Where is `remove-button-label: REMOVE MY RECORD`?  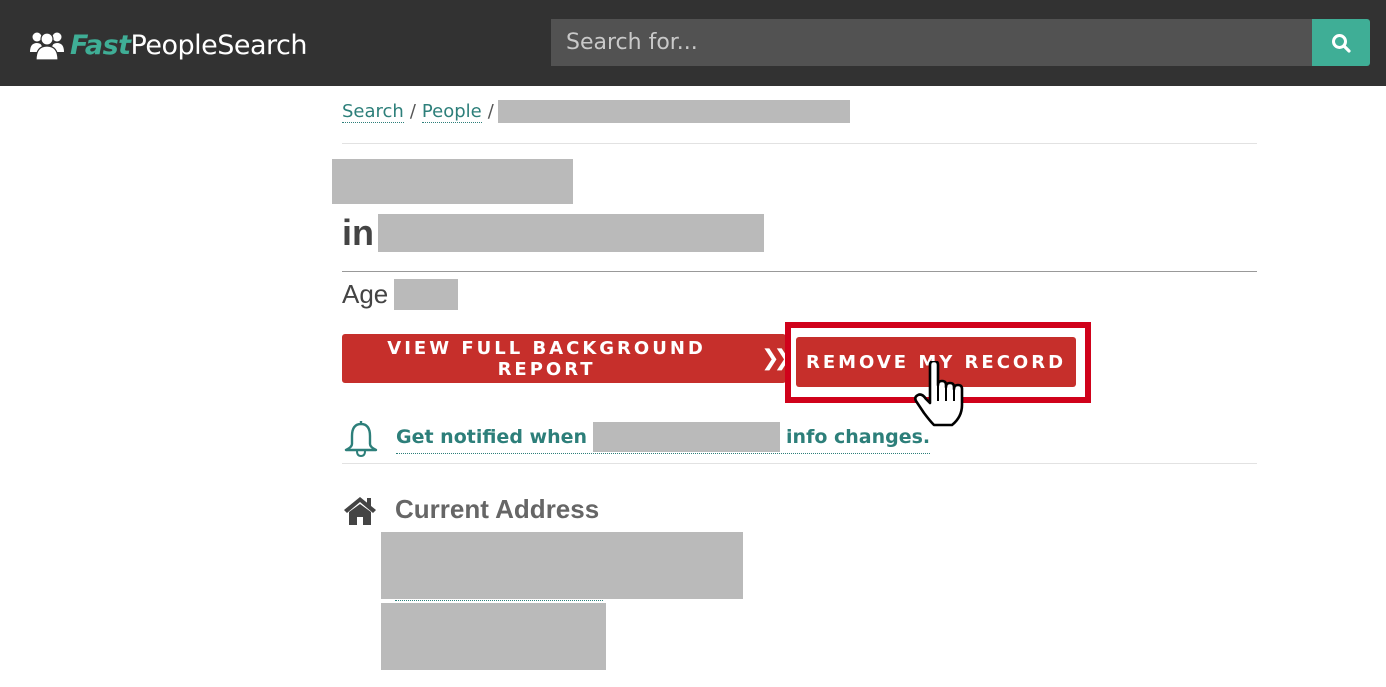 remove-button-label: REMOVE MY RECORD is located at coordinates (936, 362).